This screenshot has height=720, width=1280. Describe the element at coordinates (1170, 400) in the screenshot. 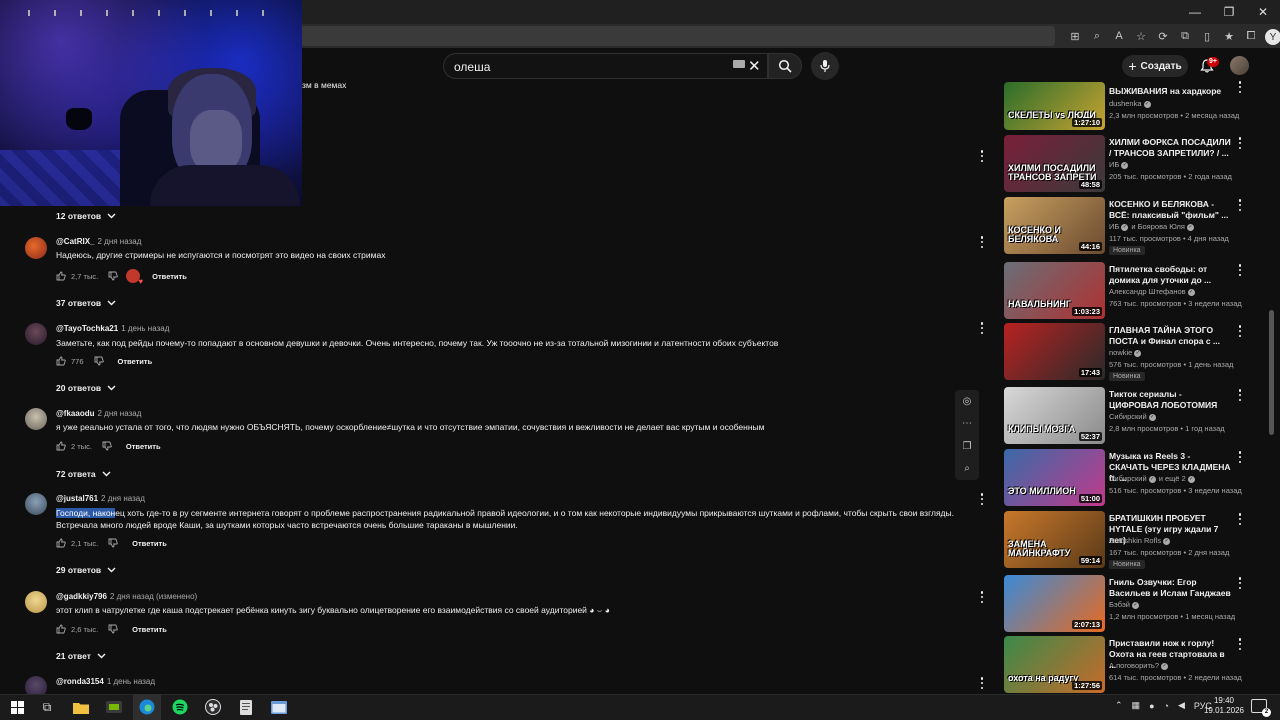

I see `video-title: Тикток сериалы - ЦИФРОВАЯ ЛОБОТОМИЯ` at that location.